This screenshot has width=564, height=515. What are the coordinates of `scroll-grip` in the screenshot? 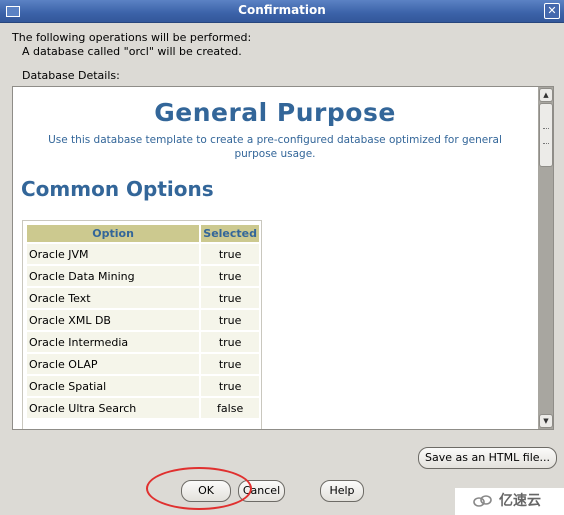 It's located at (546, 136).